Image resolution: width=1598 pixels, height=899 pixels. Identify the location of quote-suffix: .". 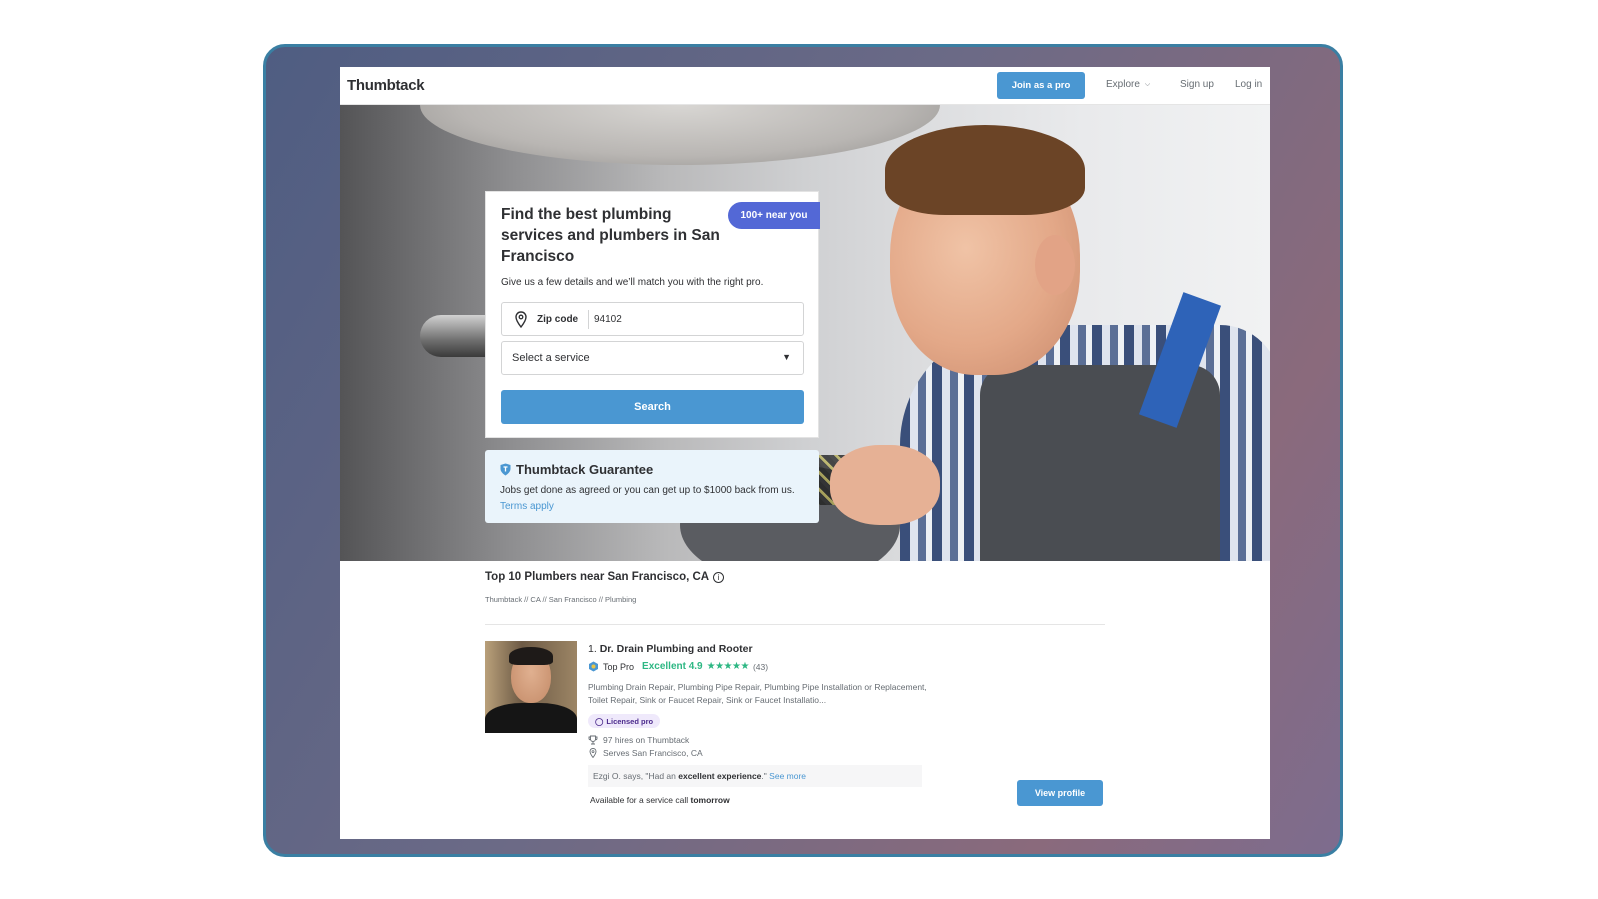
(764, 776).